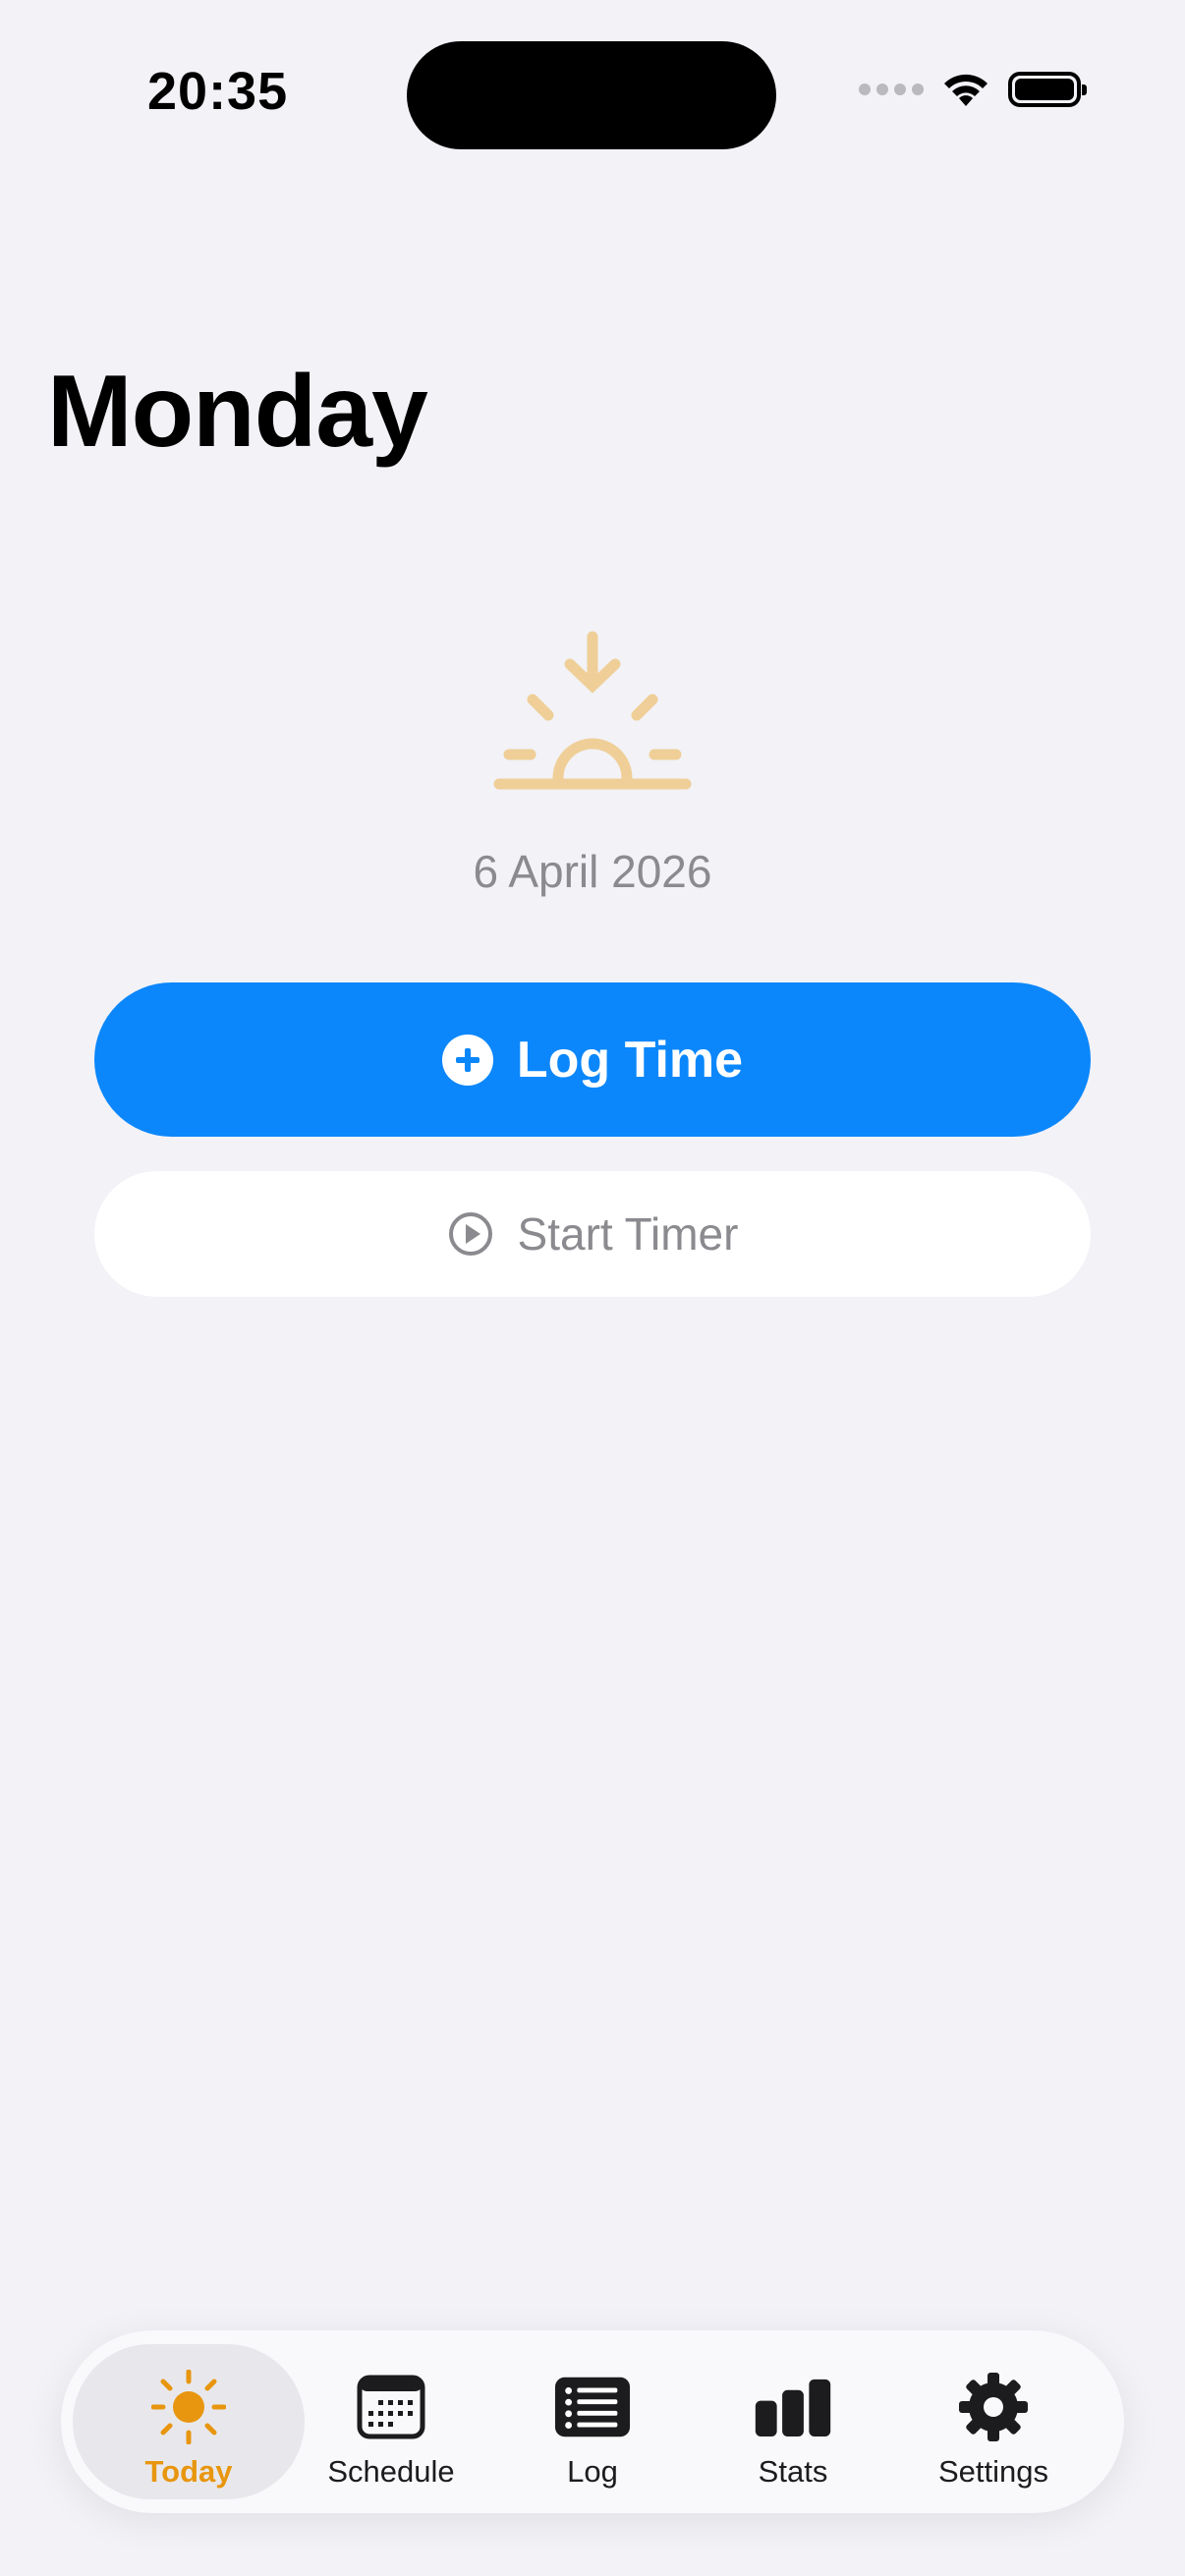 The height and width of the screenshot is (2576, 1185). Describe the element at coordinates (592, 2471) in the screenshot. I see `tab-label: Log` at that location.